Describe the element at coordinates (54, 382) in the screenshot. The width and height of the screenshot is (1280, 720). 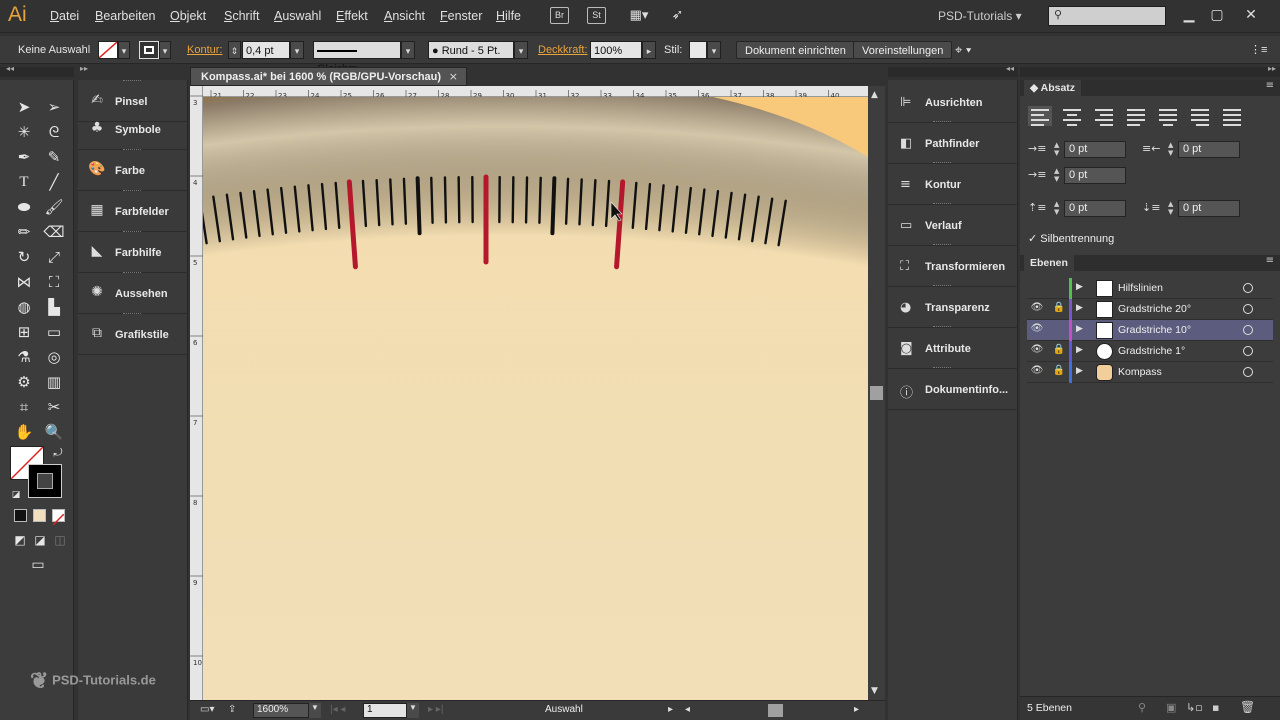
I see `column-graph-tool-icon: ▥` at that location.